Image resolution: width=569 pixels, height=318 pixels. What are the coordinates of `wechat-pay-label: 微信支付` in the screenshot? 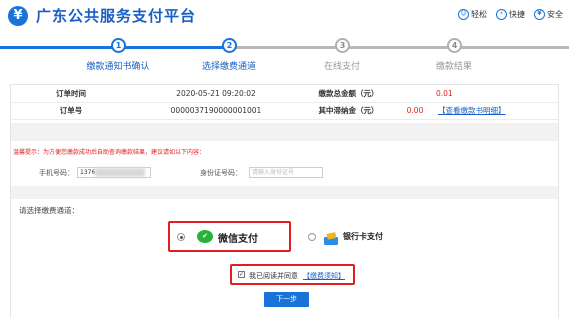 It's located at (238, 239).